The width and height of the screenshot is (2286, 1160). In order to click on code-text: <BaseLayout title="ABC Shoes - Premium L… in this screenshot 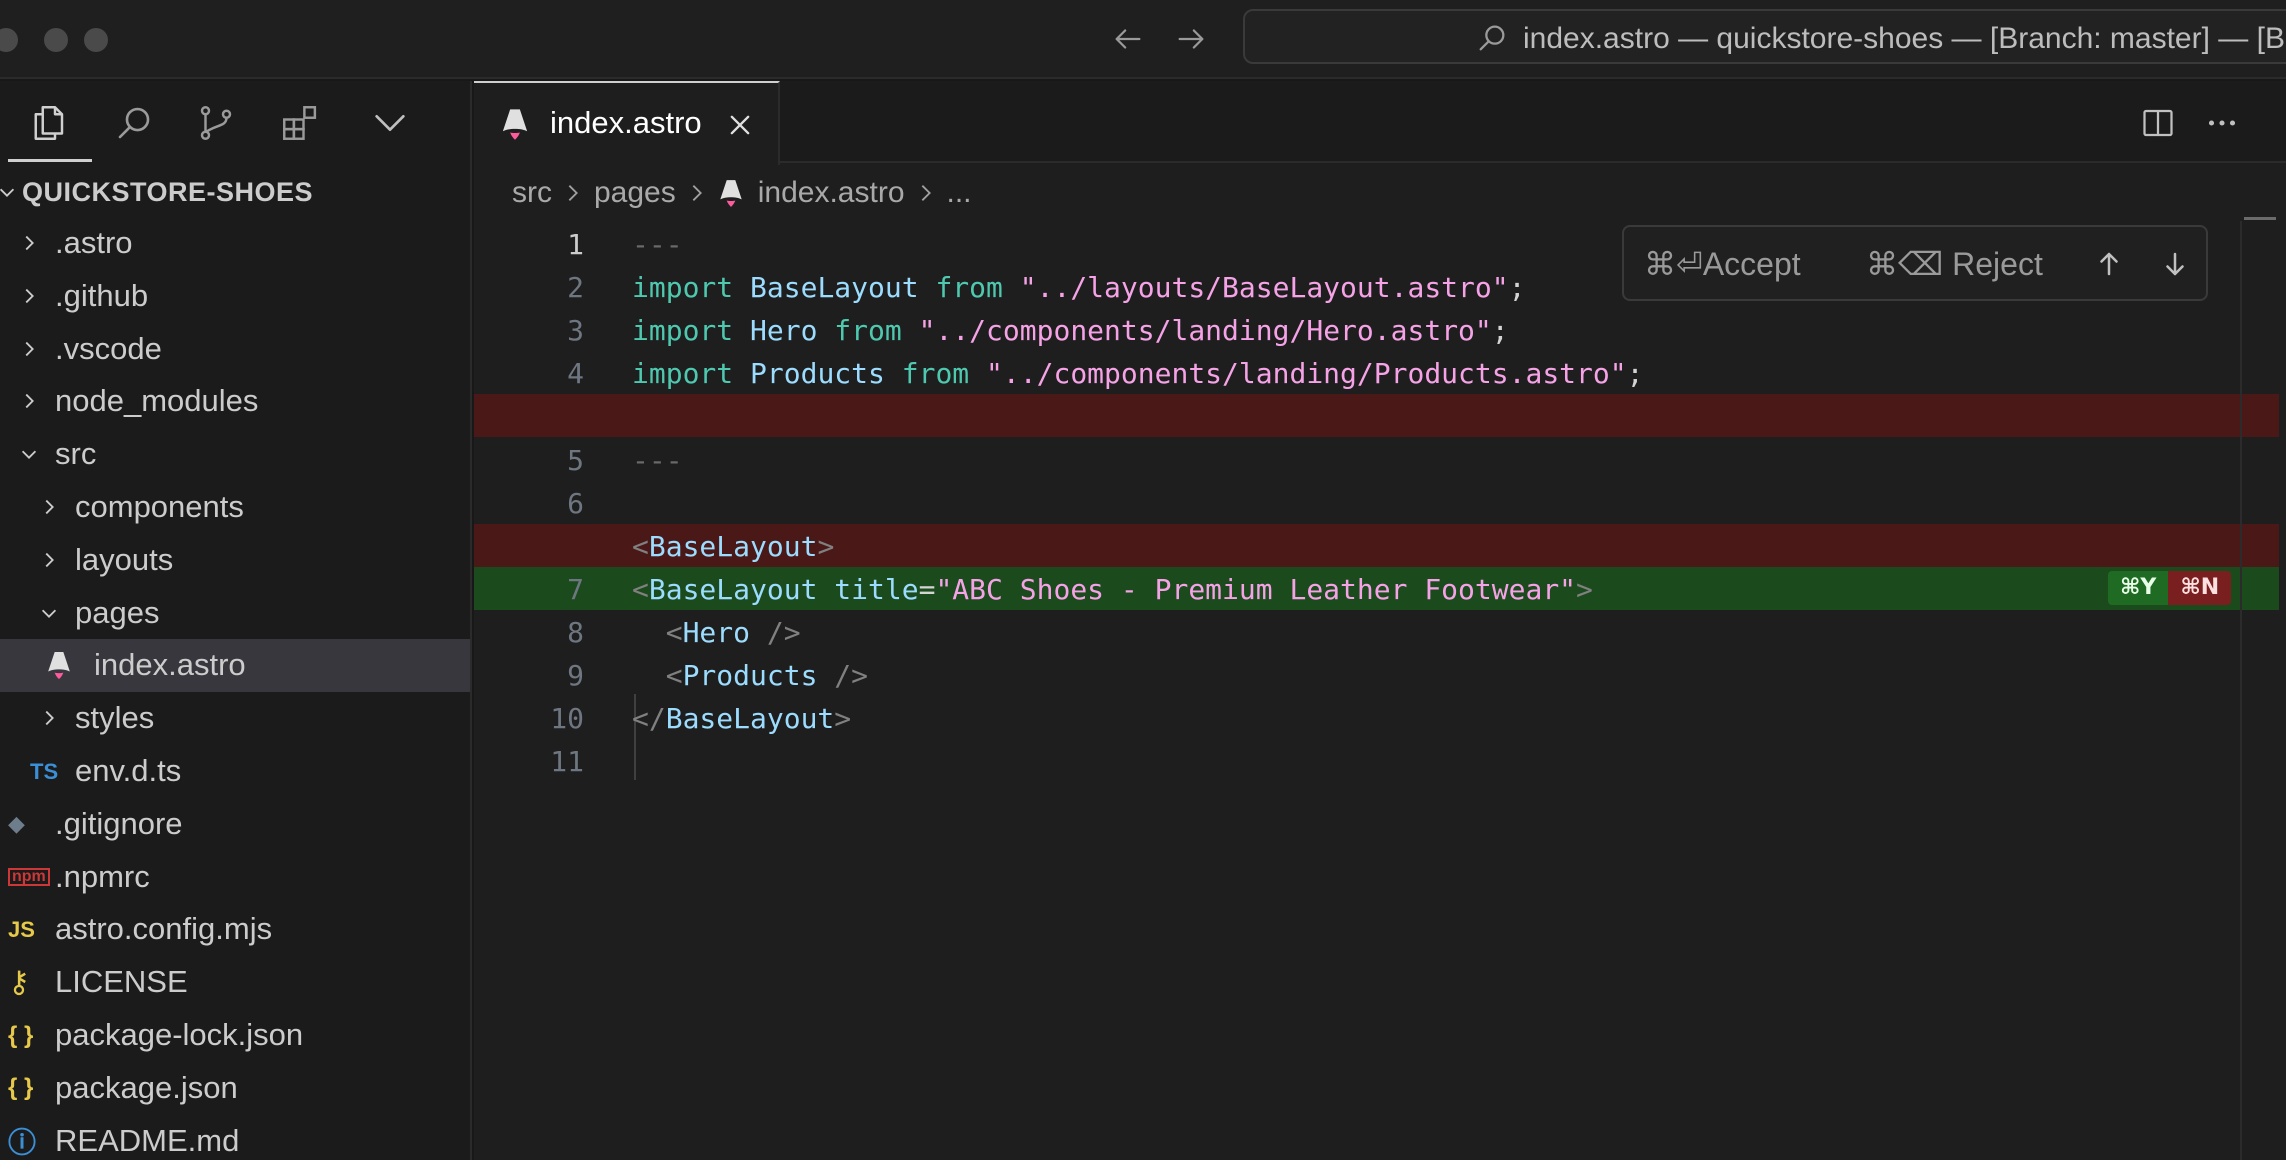, I will do `click(1112, 589)`.